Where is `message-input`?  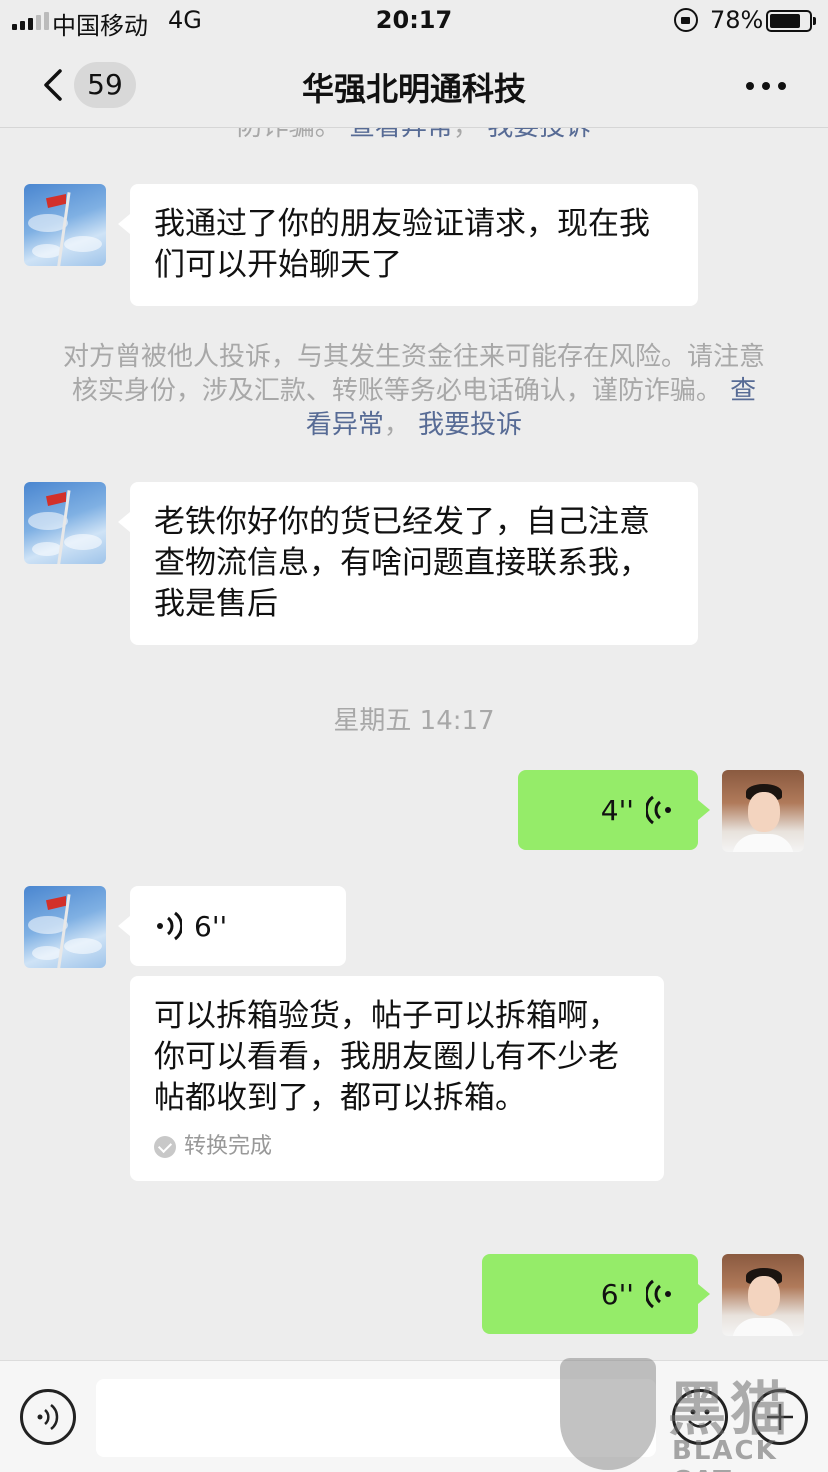
message-input is located at coordinates (376, 1418).